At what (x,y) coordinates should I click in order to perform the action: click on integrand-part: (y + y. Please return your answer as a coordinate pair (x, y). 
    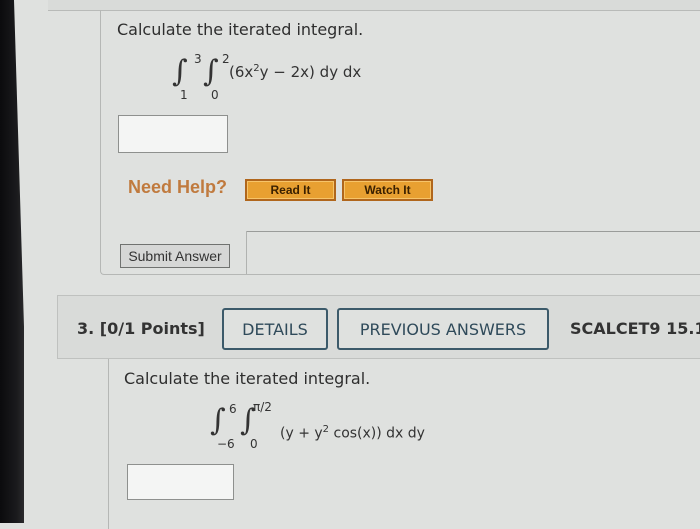
    Looking at the image, I should click on (301, 433).